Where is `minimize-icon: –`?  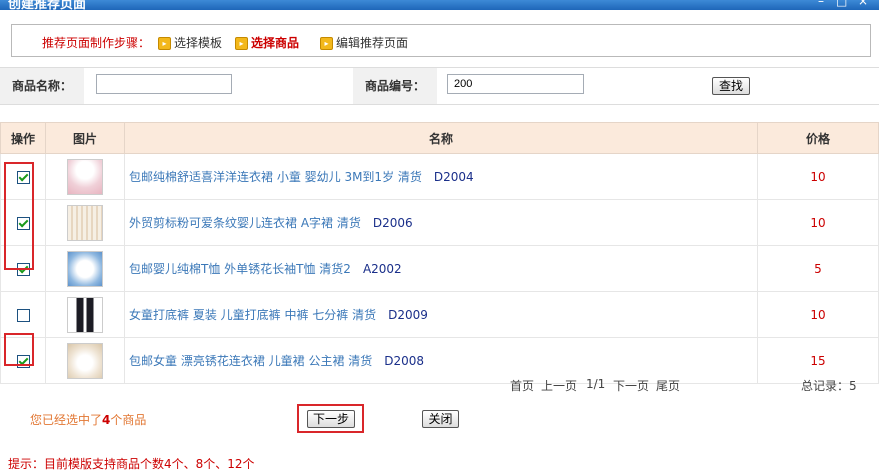 minimize-icon: – is located at coordinates (821, 4).